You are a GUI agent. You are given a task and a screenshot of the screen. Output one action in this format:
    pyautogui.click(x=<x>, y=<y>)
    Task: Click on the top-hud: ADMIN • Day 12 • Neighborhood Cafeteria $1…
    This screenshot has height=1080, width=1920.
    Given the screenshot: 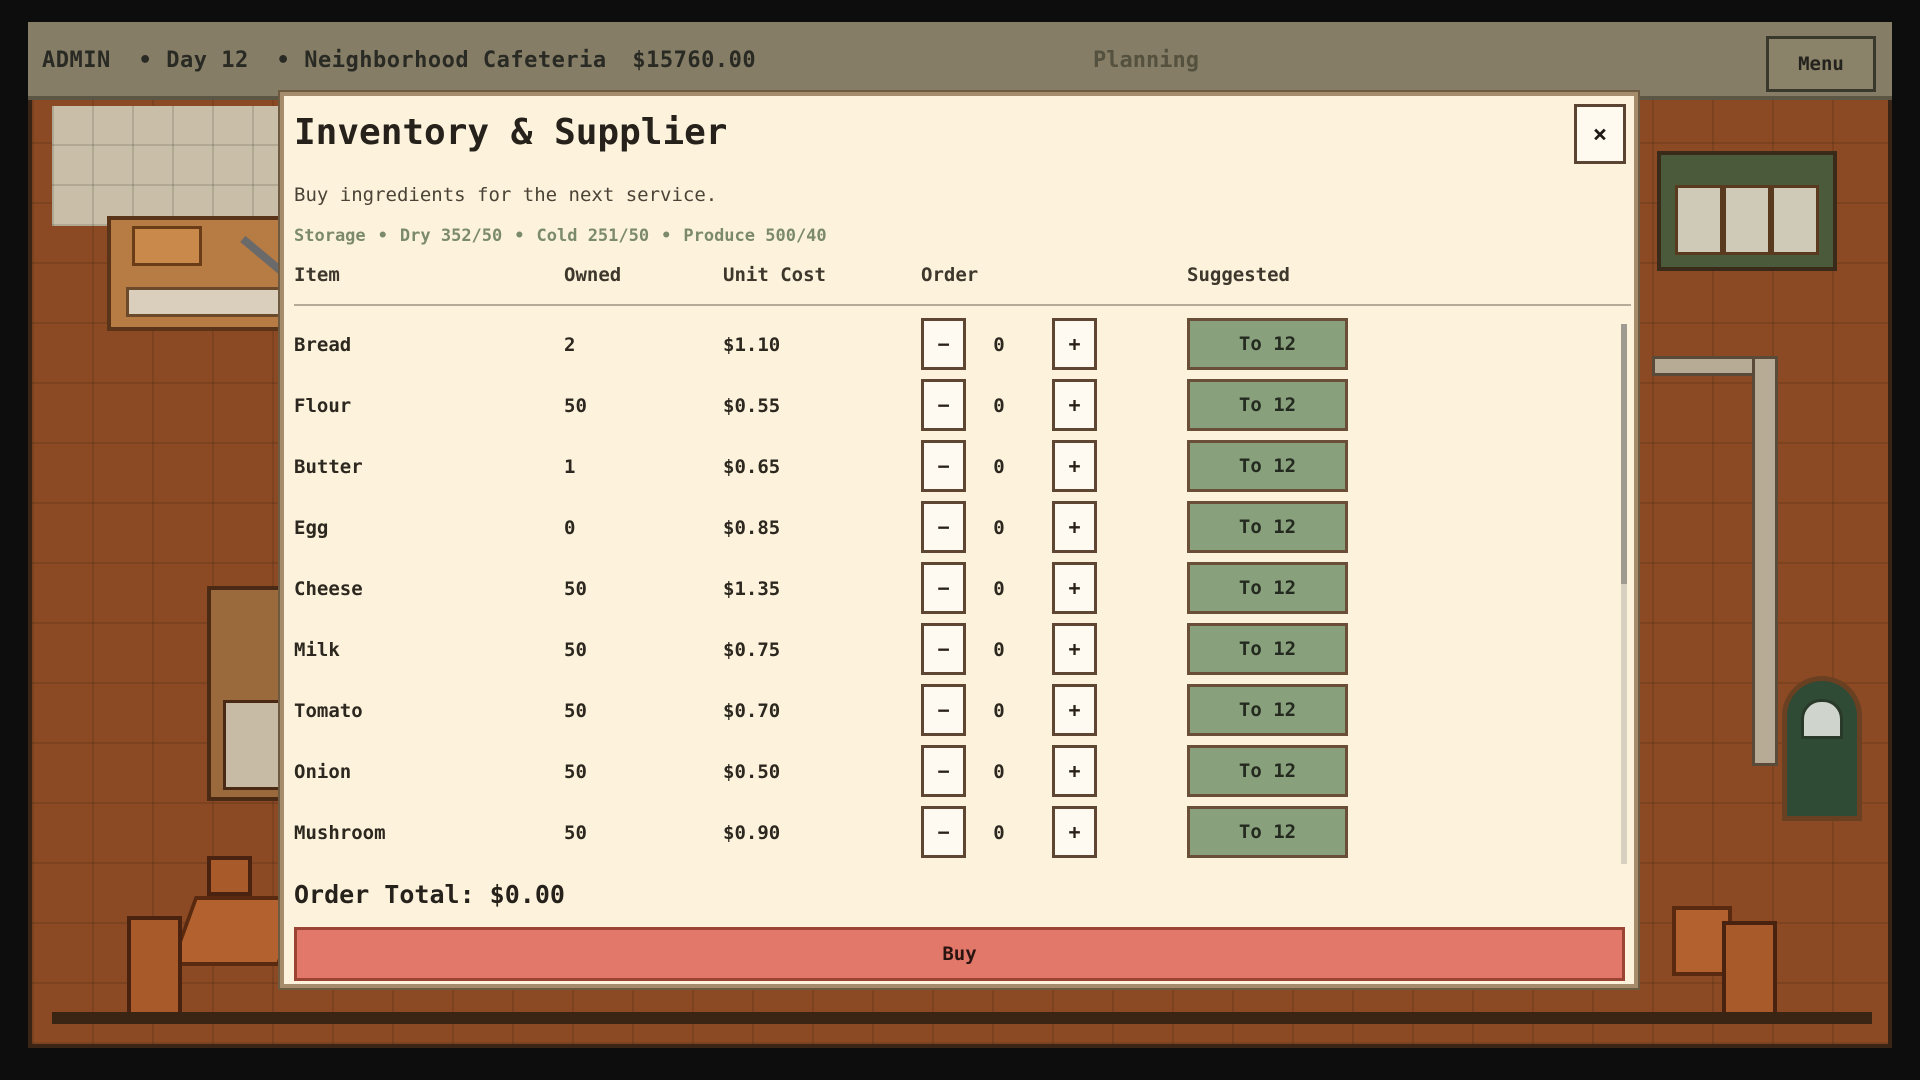 What is the action you would take?
    pyautogui.click(x=960, y=61)
    